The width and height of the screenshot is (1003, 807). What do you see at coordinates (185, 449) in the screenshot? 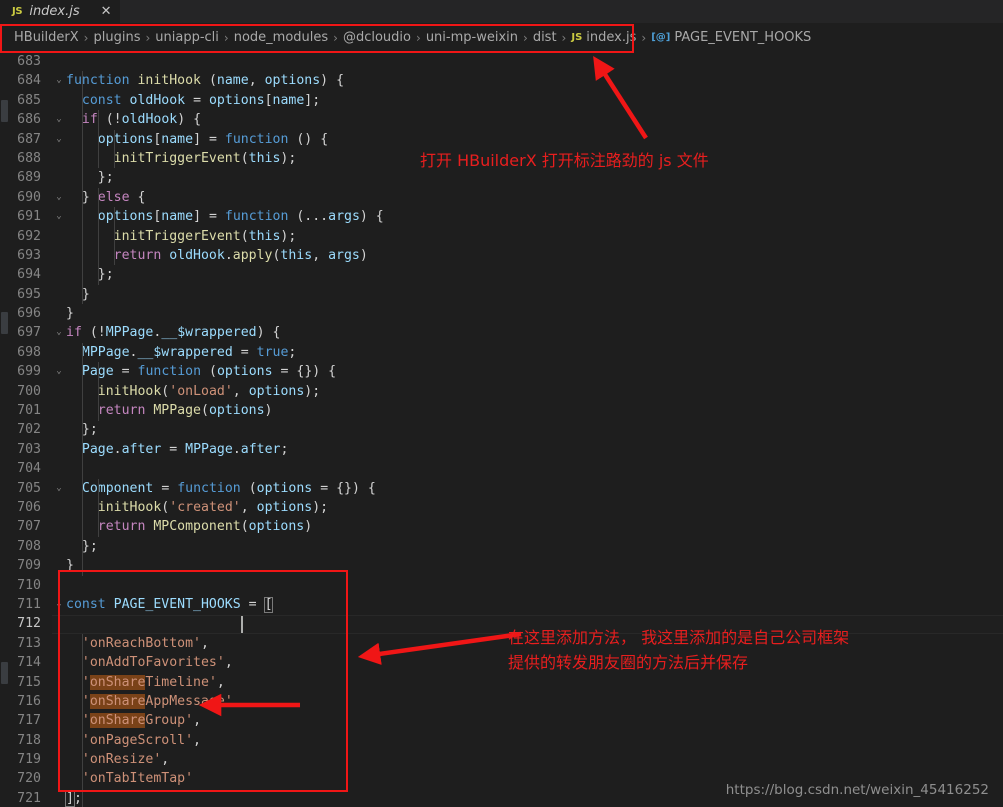
I see `code-text: Page.after = MPPage.after;` at bounding box center [185, 449].